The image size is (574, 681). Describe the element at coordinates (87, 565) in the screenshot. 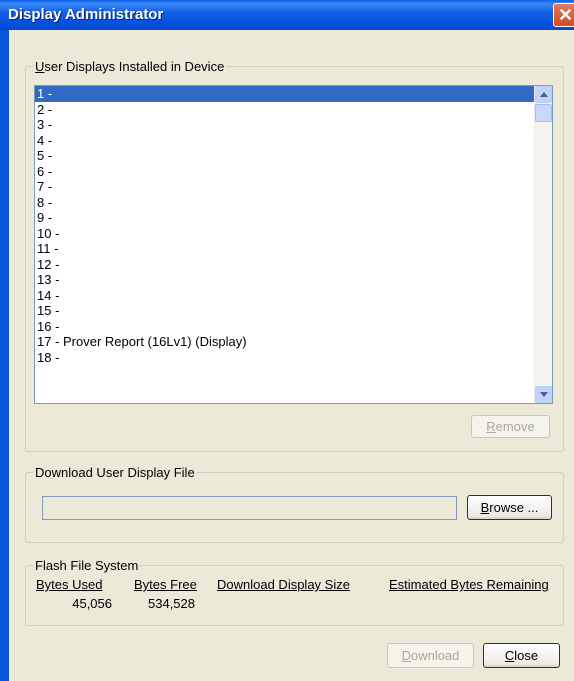

I see `flash-file-system-group-label: Flash File System` at that location.